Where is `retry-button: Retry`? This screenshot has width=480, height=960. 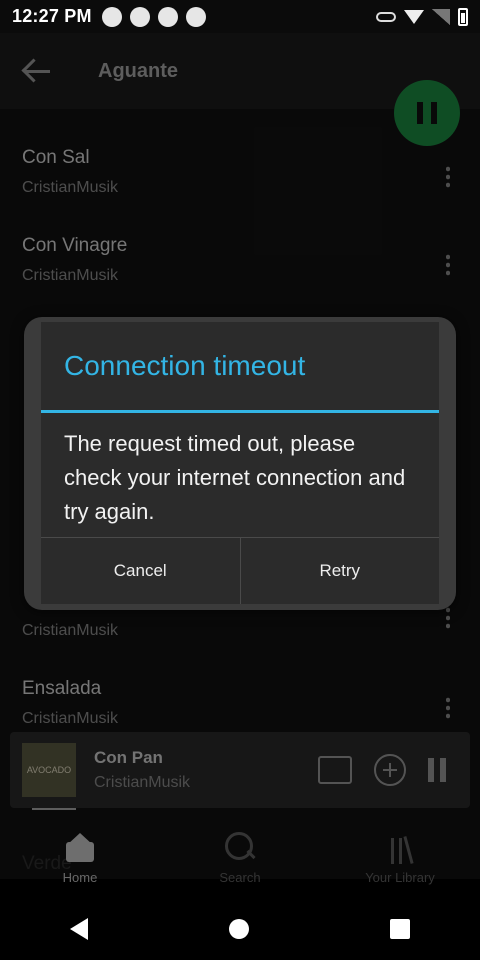 retry-button: Retry is located at coordinates (339, 571).